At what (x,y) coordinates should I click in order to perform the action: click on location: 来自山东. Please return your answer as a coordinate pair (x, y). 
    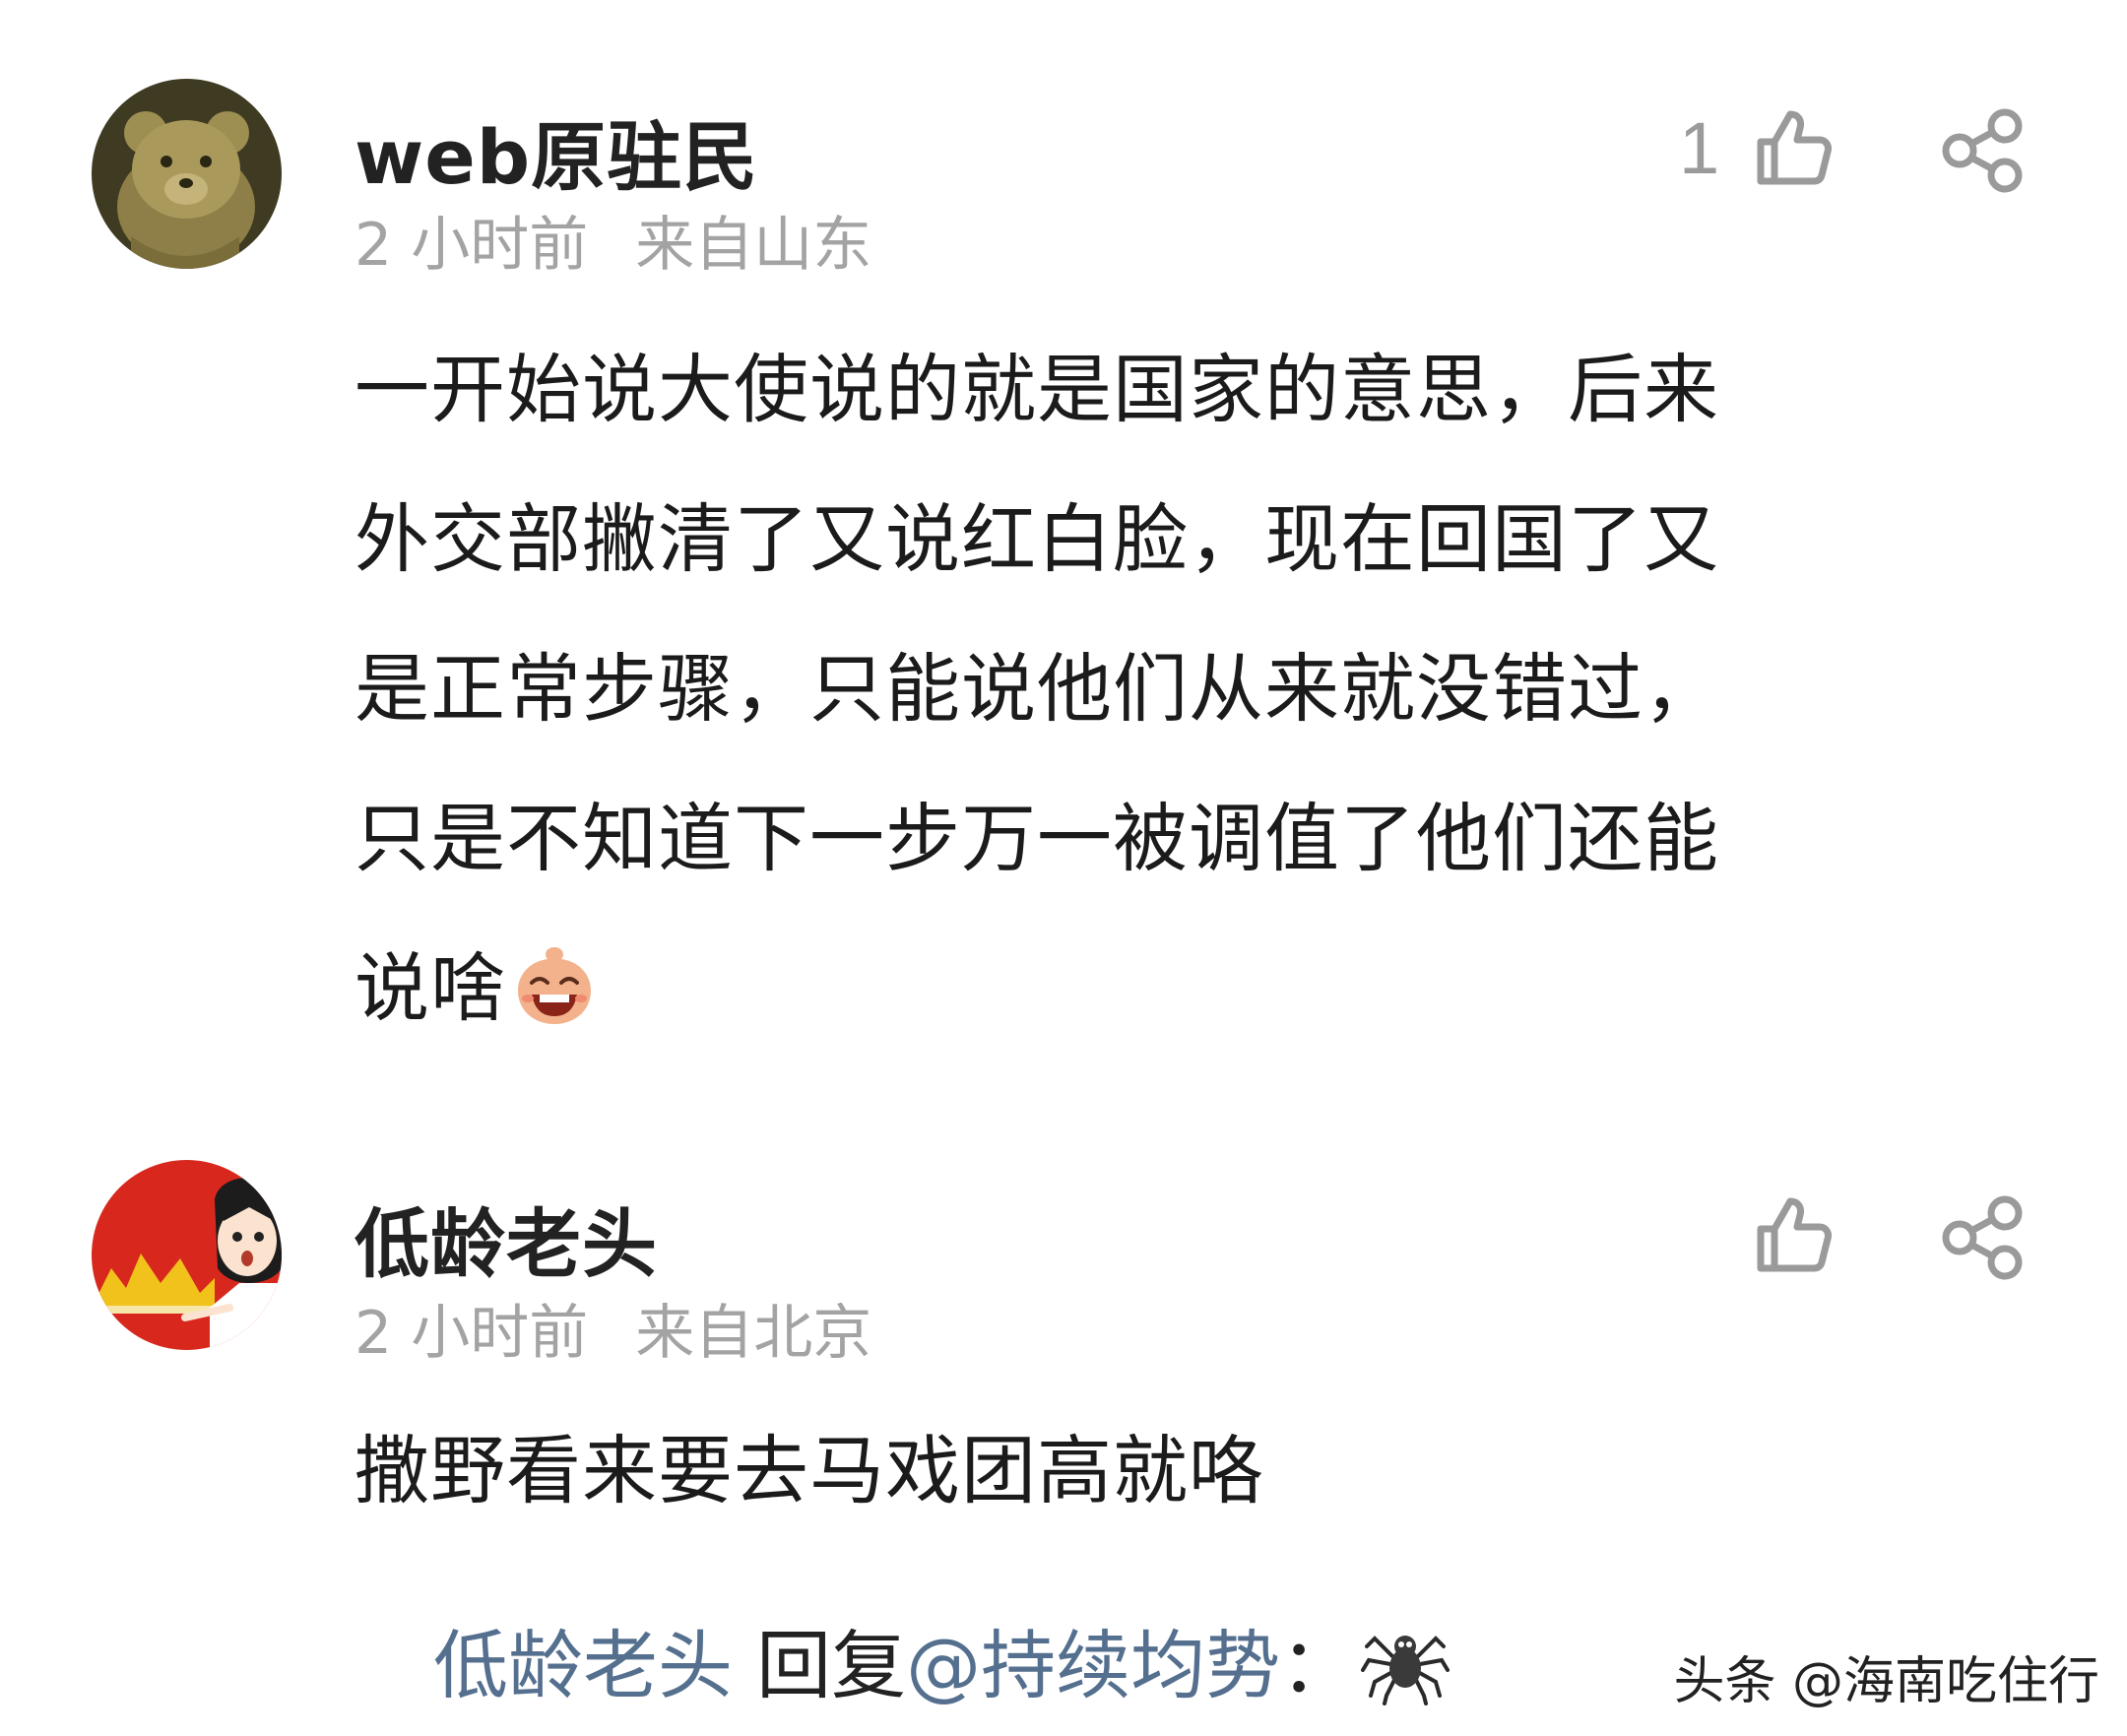
    Looking at the image, I should click on (753, 246).